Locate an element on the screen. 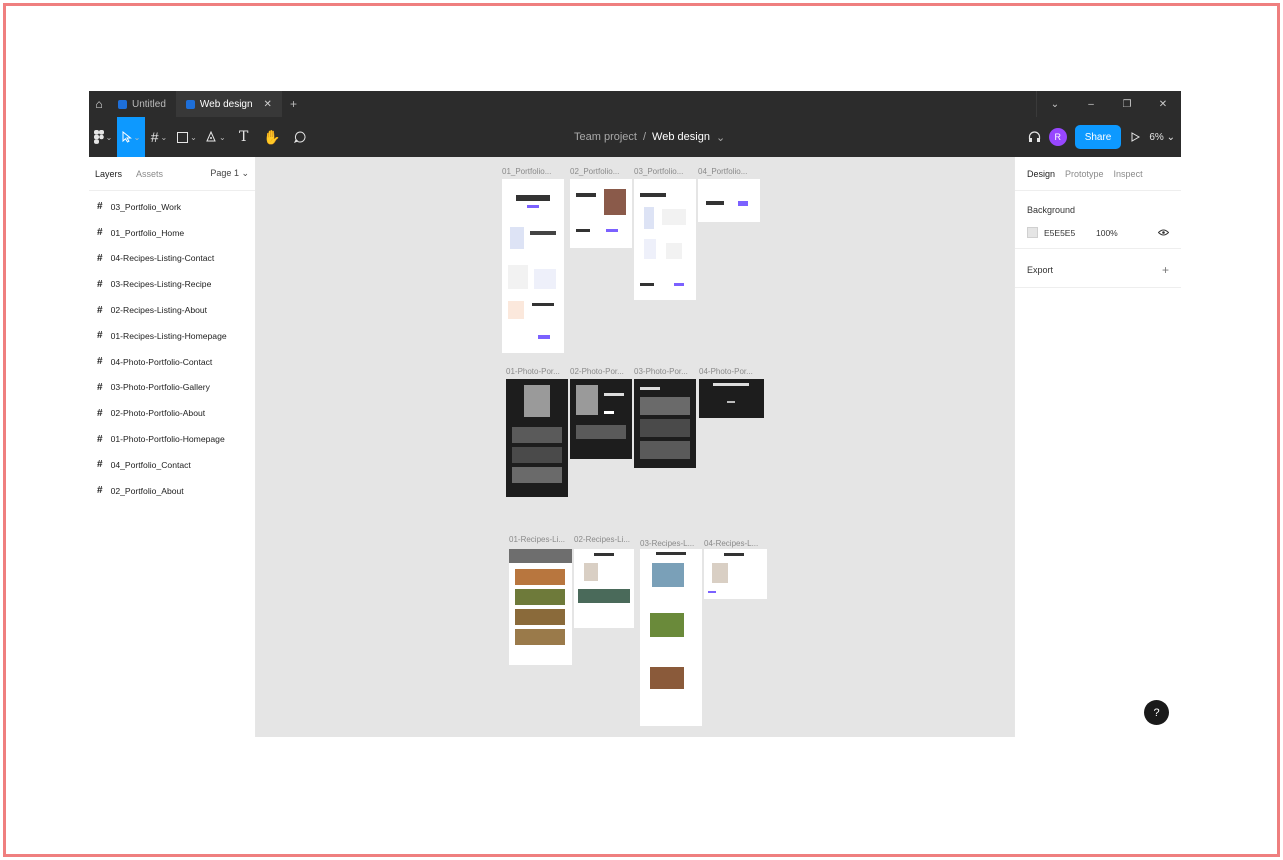 This screenshot has height=860, width=1283. artboard-portfolio-contact is located at coordinates (729, 200).